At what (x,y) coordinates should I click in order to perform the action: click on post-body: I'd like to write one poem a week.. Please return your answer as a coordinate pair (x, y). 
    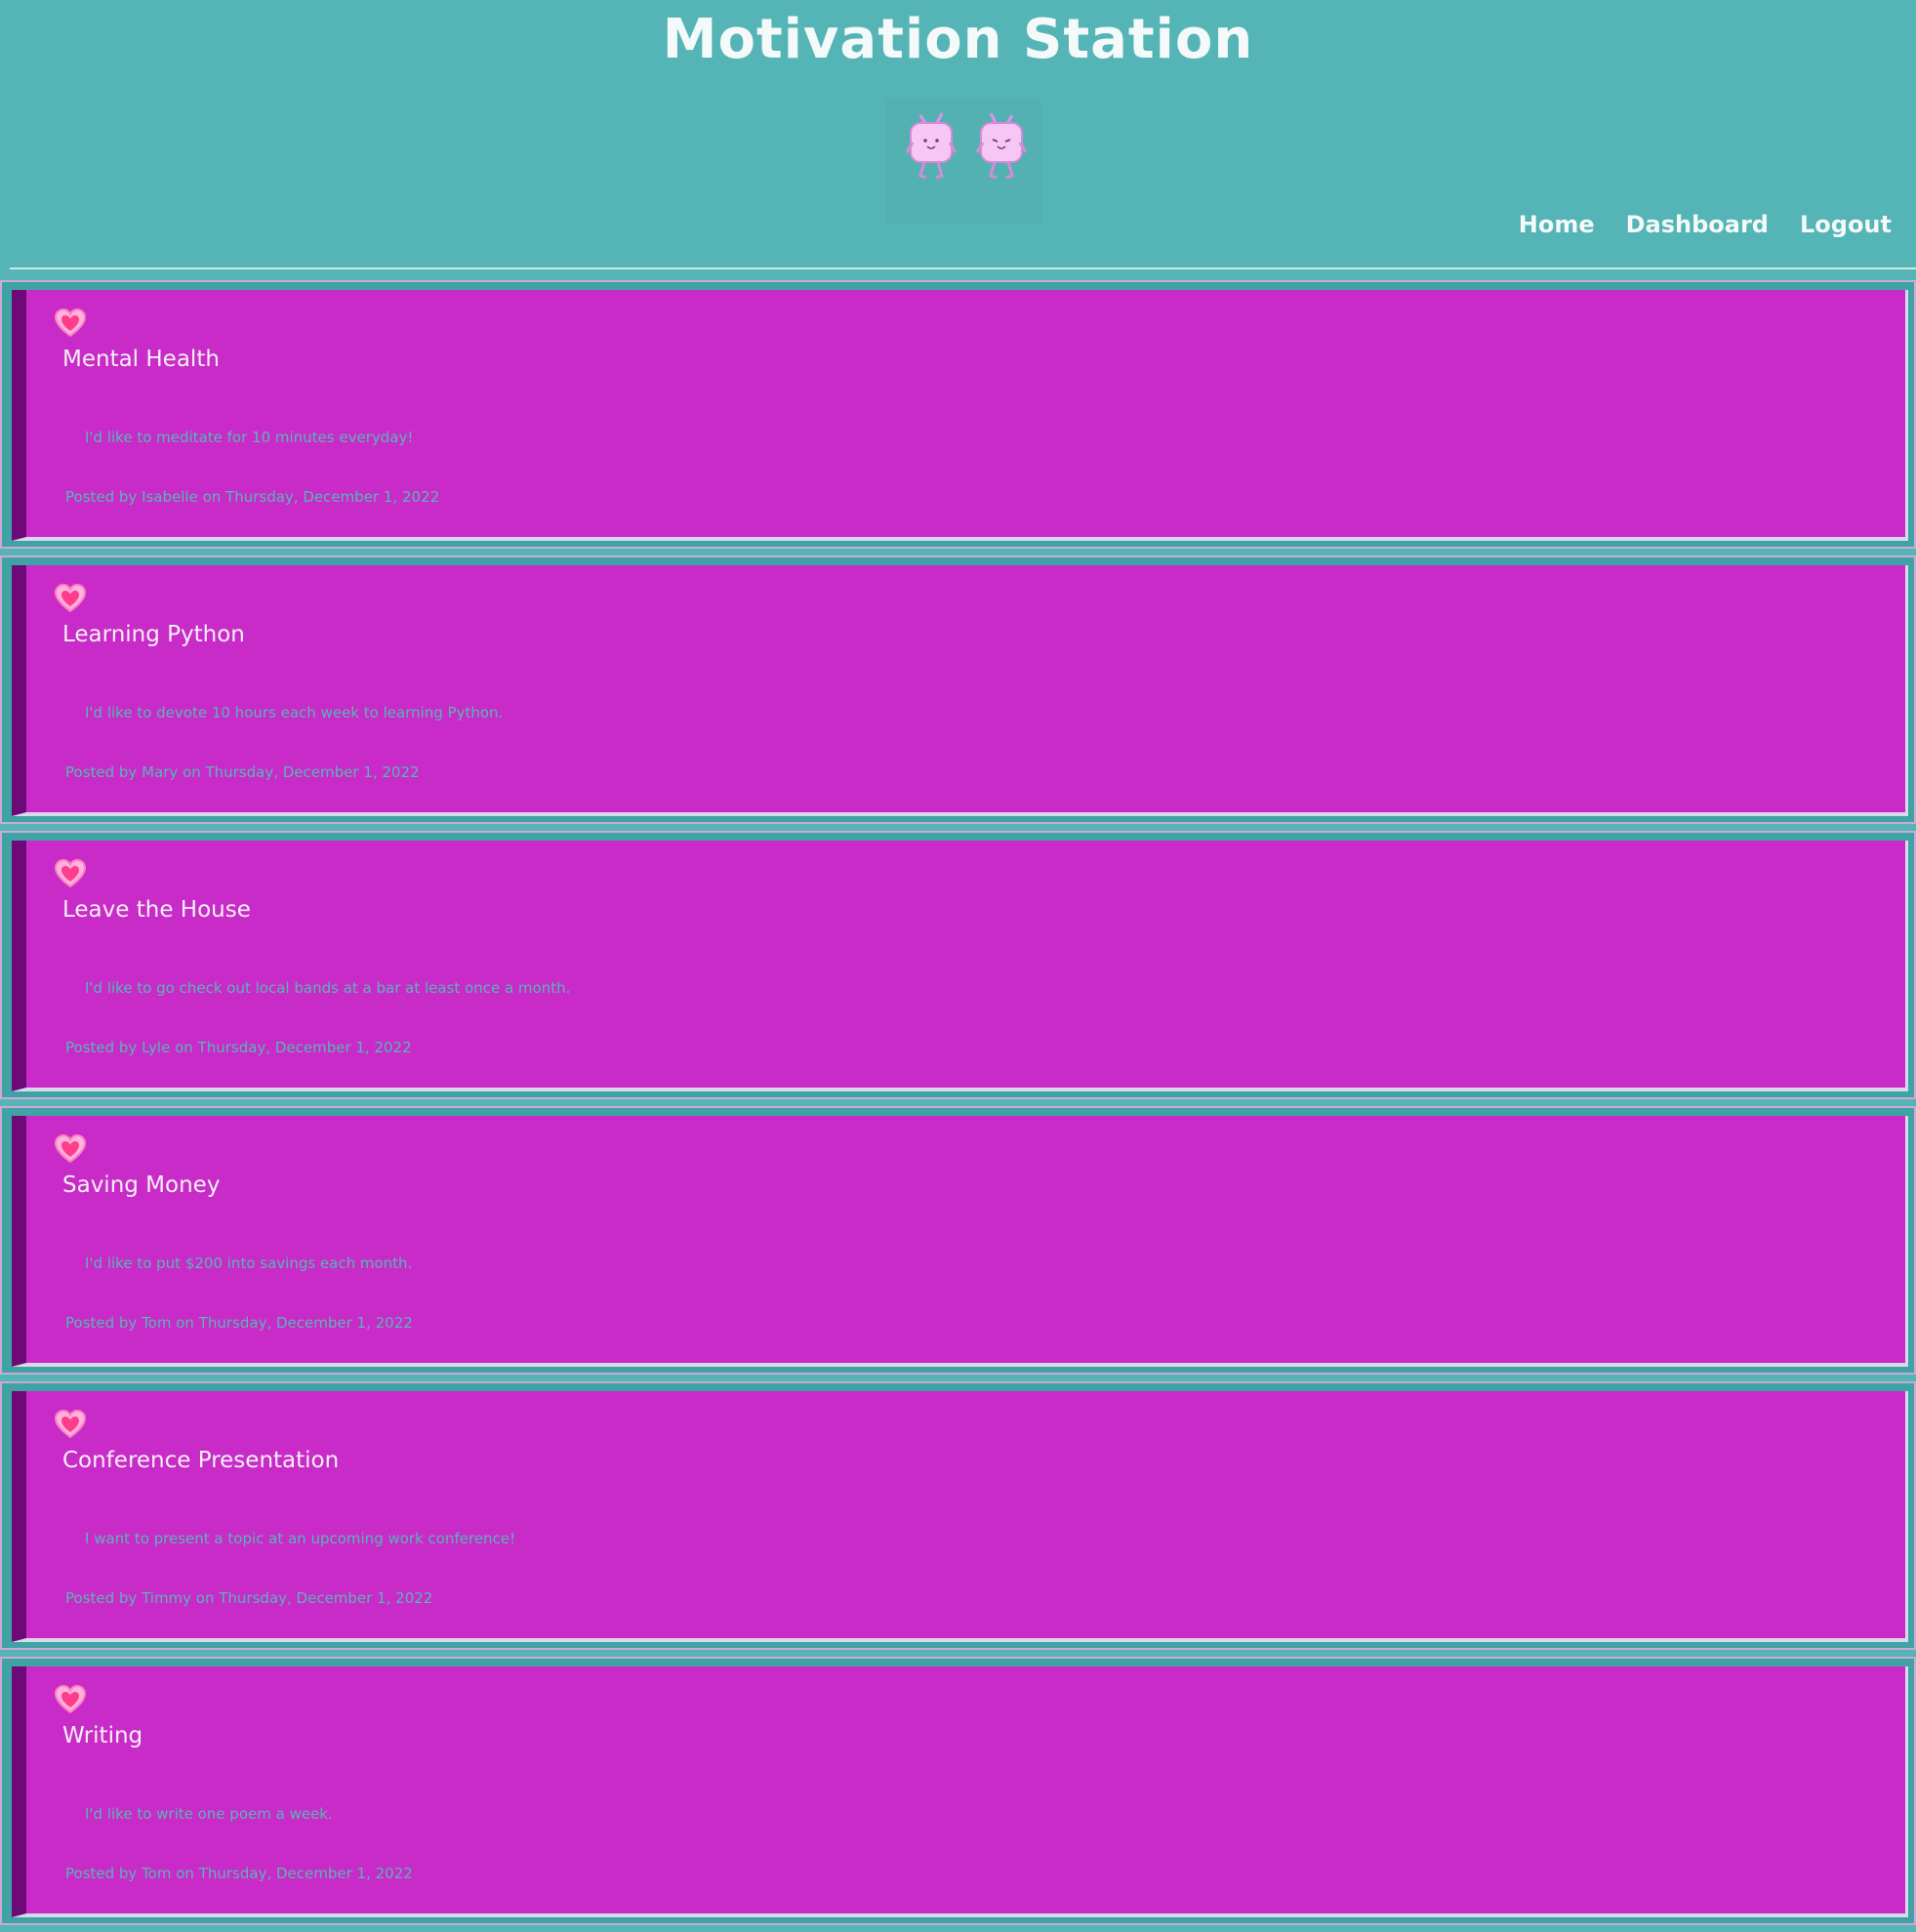
    Looking at the image, I should click on (209, 1814).